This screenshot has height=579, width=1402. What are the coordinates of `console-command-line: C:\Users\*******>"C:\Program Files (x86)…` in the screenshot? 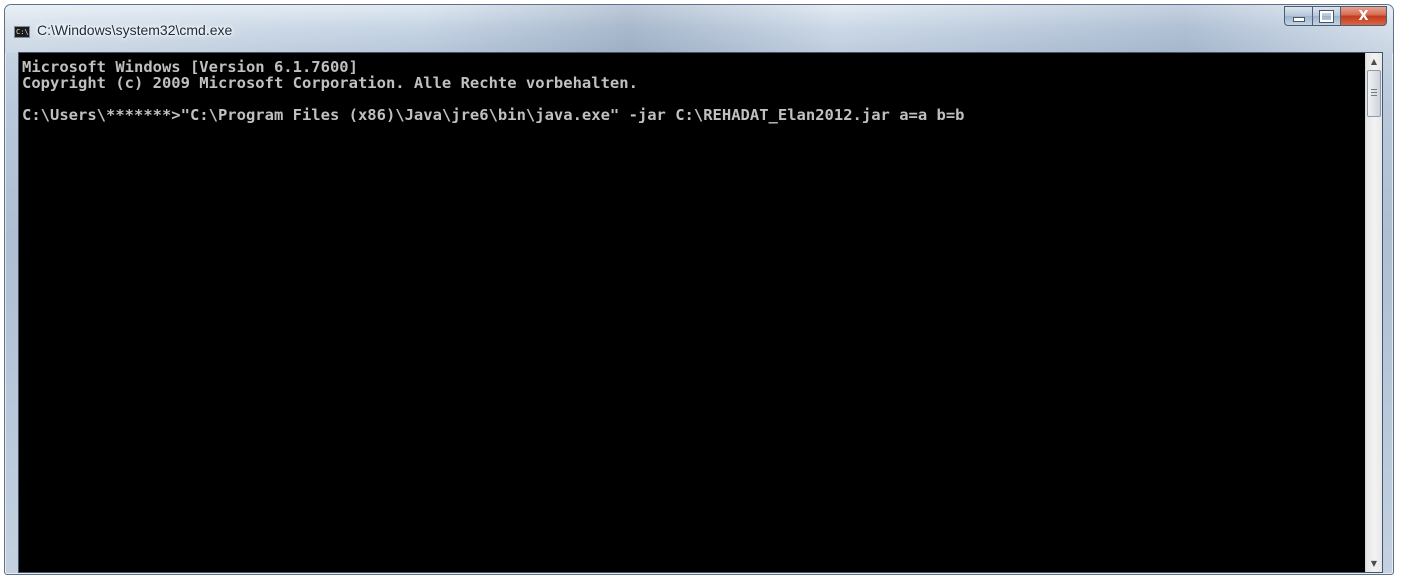 It's located at (694, 115).